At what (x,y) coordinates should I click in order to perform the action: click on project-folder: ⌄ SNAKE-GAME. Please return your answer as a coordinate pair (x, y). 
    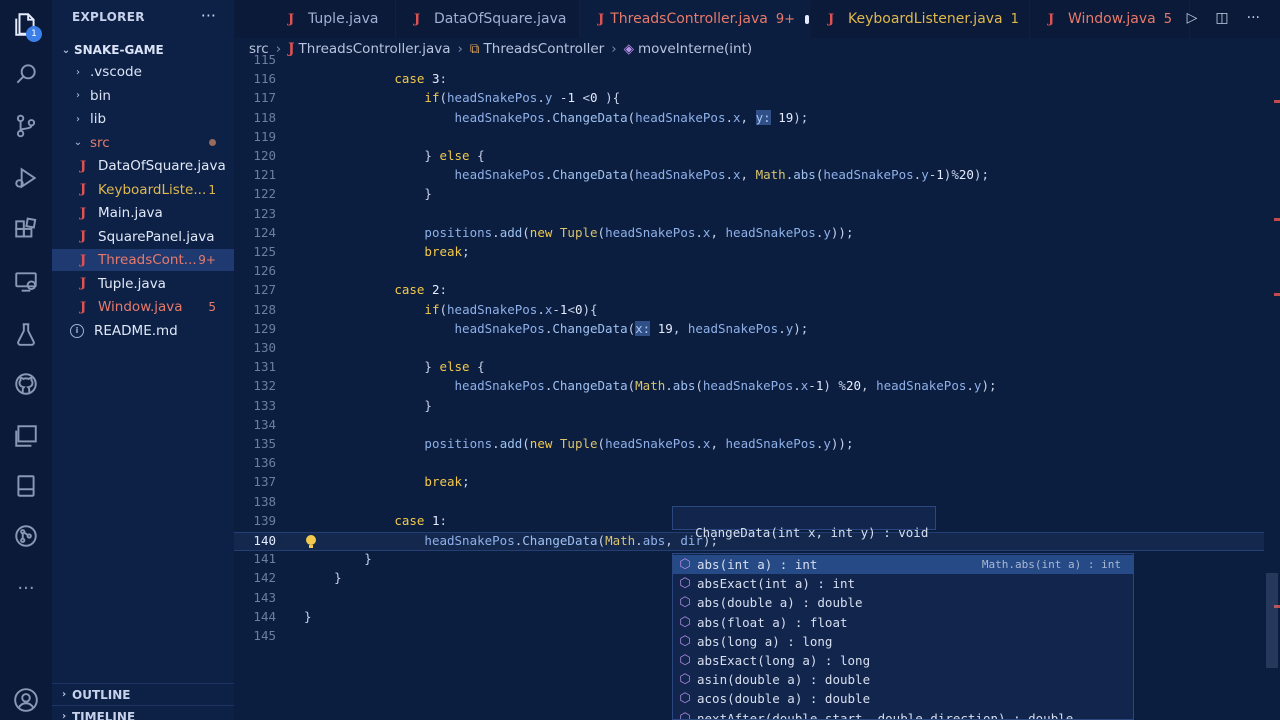
    Looking at the image, I should click on (146, 50).